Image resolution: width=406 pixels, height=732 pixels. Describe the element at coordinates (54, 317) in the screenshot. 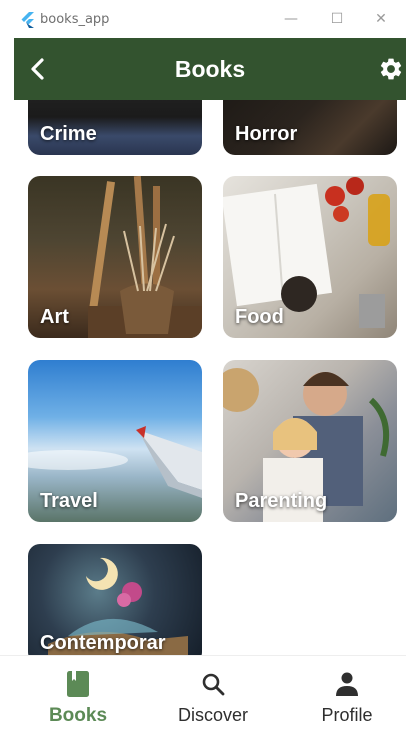

I see `category-label: Art` at that location.